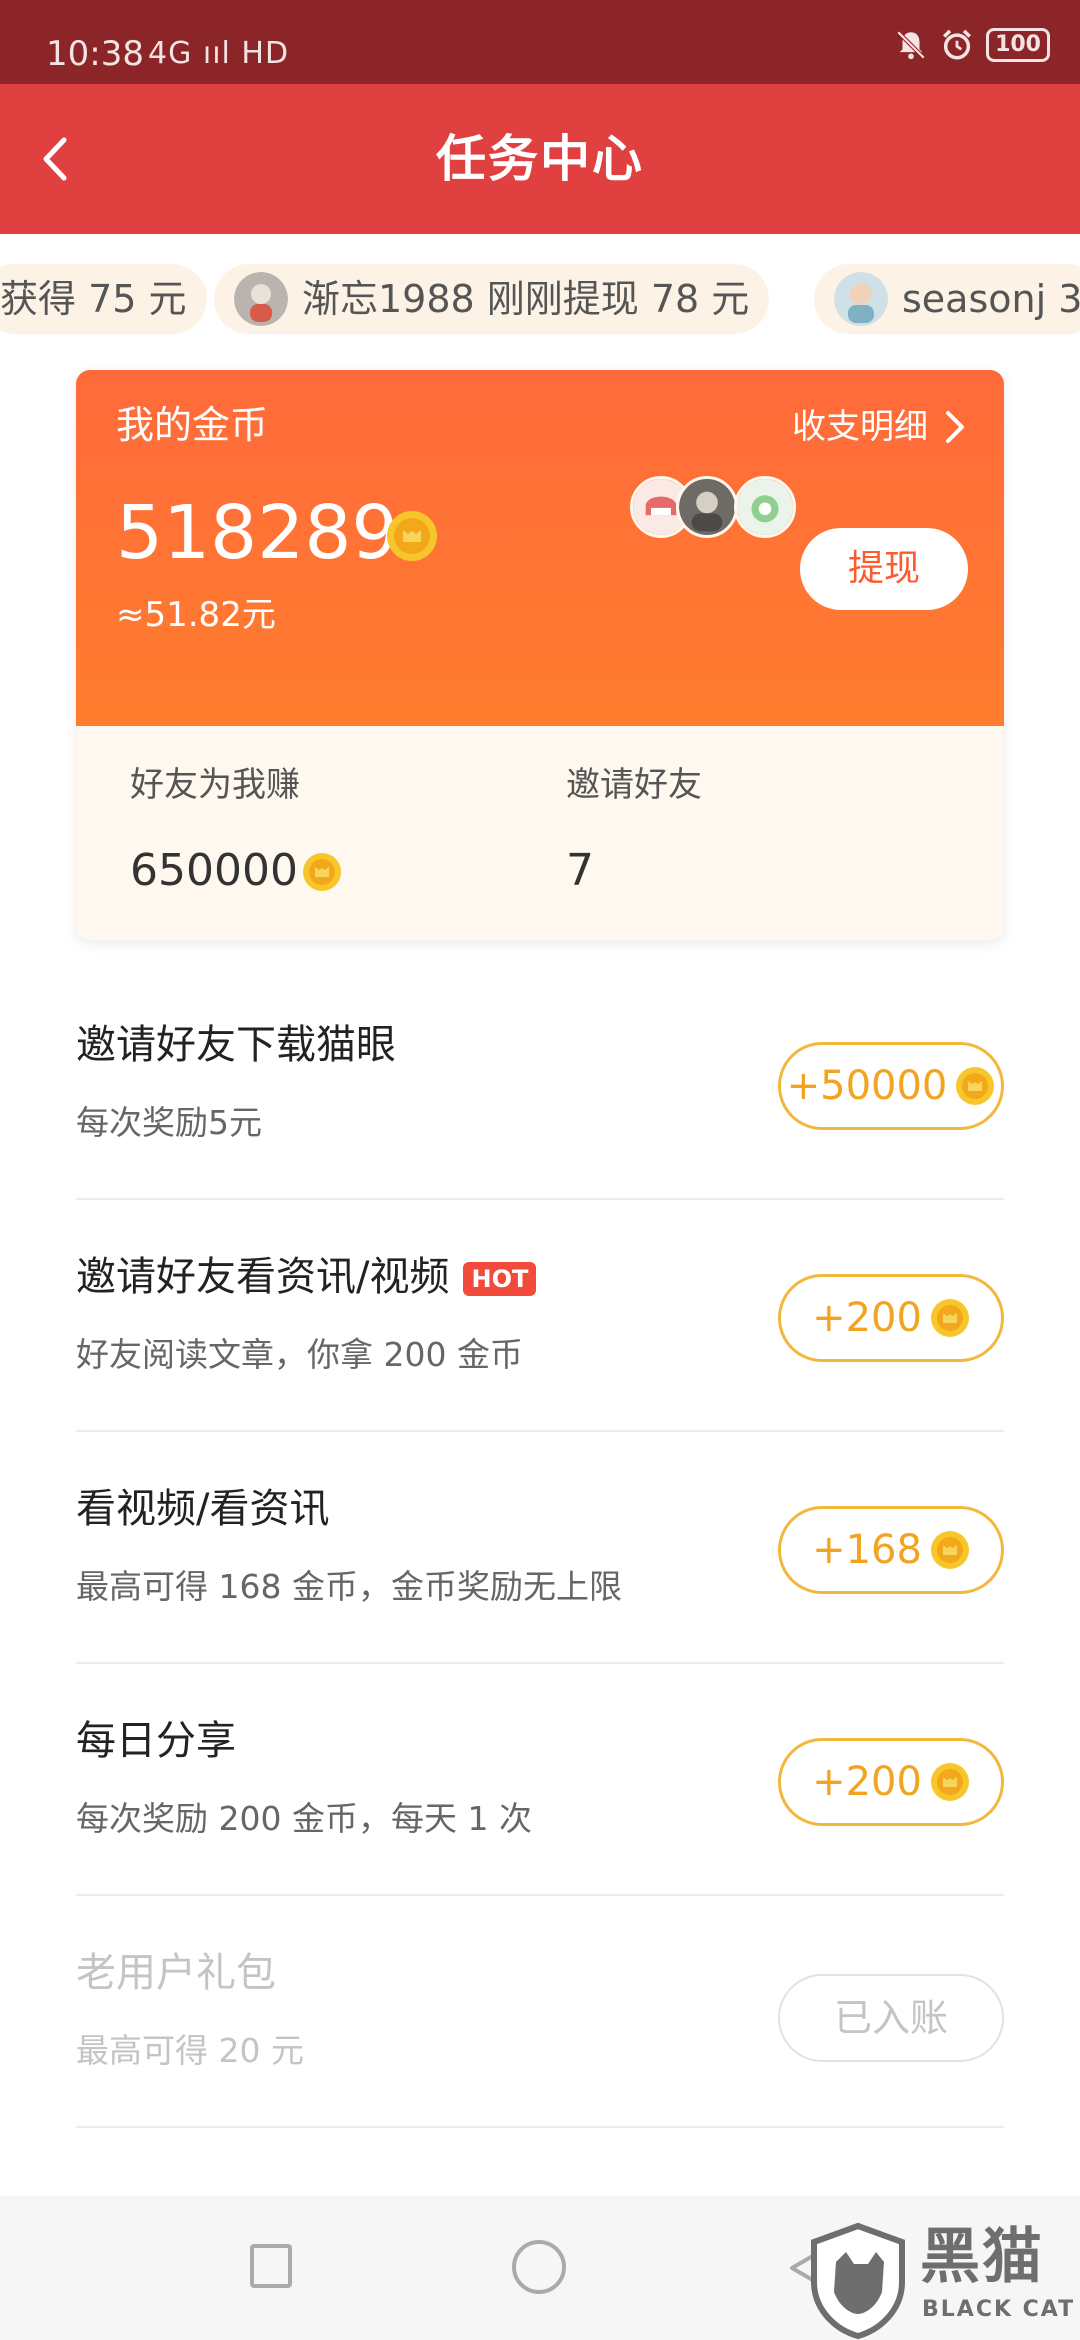 The height and width of the screenshot is (2340, 1080). What do you see at coordinates (215, 785) in the screenshot?
I see `friends-earn-label: 好友为我赚` at bounding box center [215, 785].